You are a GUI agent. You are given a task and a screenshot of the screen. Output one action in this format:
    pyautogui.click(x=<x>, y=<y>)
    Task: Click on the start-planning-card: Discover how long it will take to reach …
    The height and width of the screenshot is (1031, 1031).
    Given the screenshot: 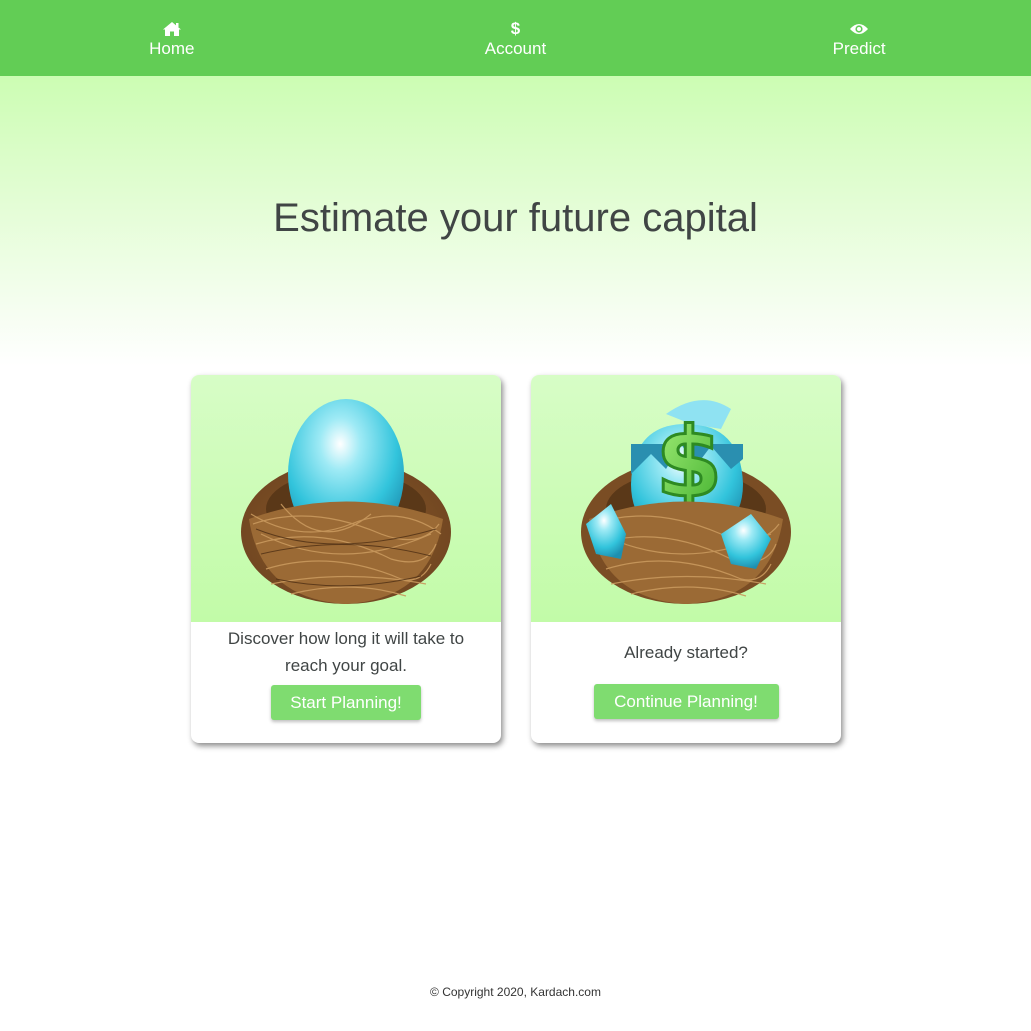 What is the action you would take?
    pyautogui.click(x=346, y=559)
    